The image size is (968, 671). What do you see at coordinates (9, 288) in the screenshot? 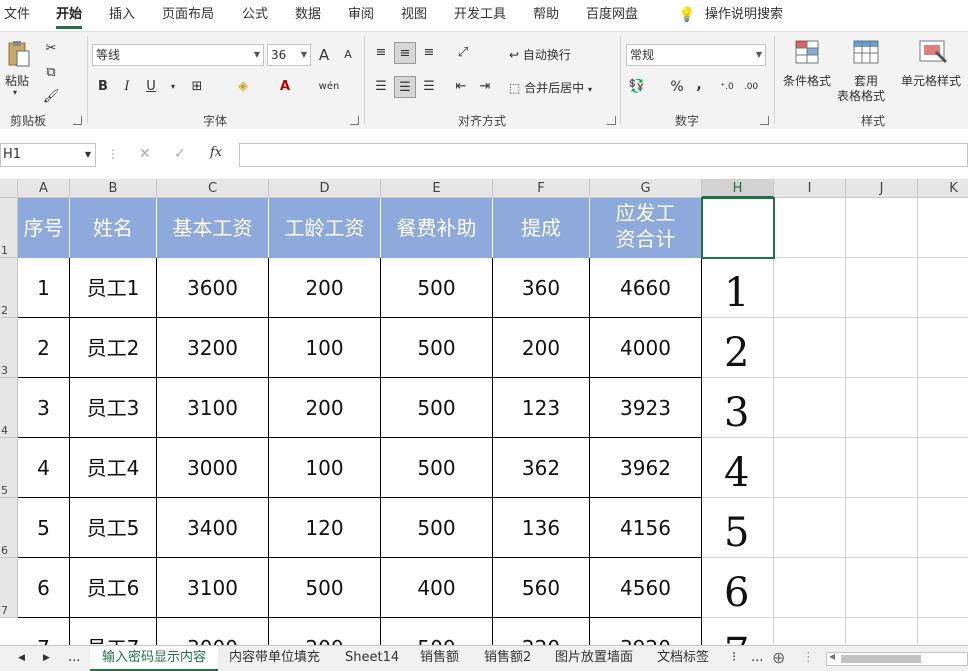
I see `row-header-2: 2` at bounding box center [9, 288].